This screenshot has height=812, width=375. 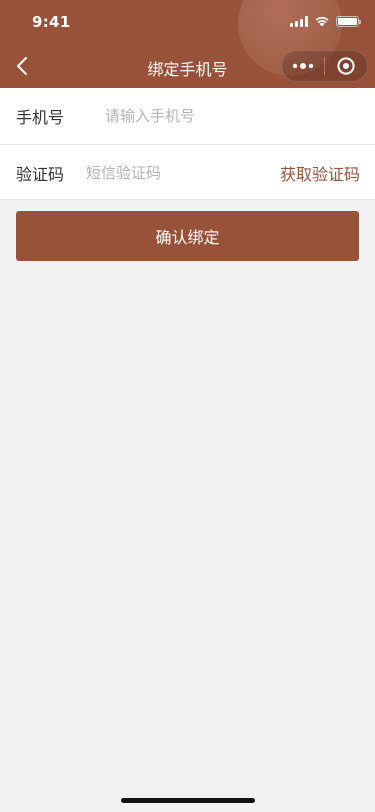 I want to click on form-divider, so click(x=187, y=199).